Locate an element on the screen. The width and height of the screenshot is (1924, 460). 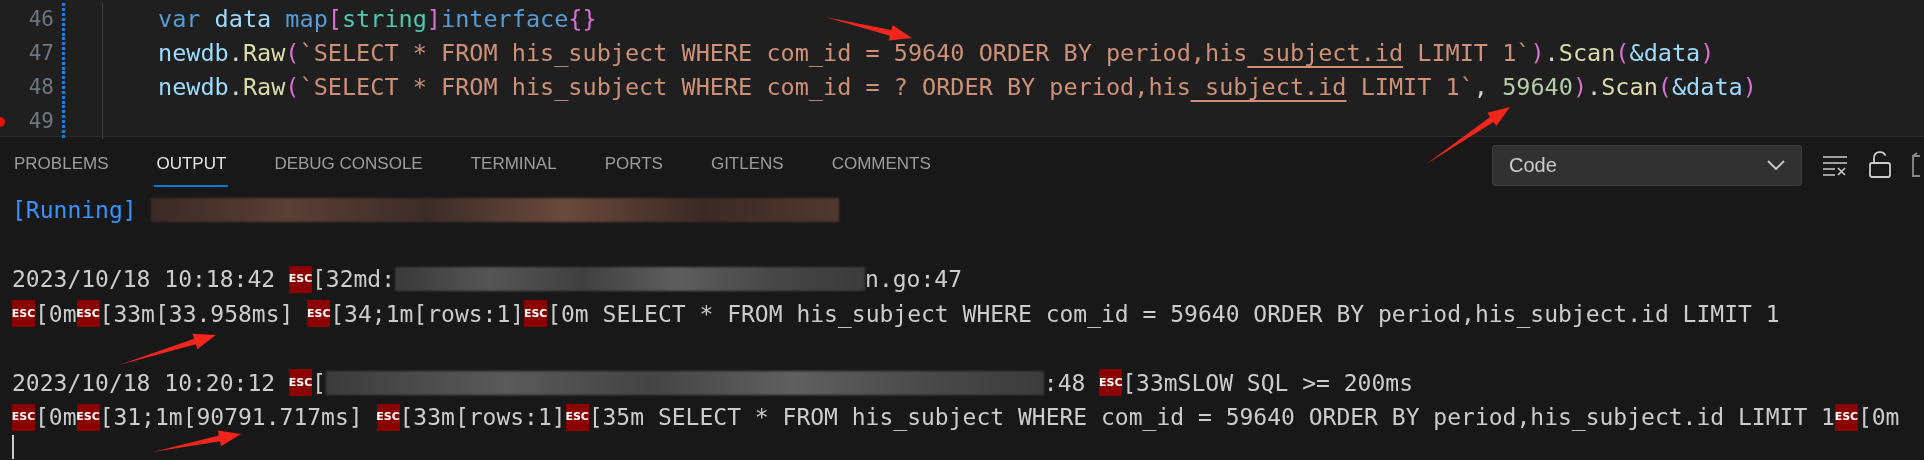
dropdown-value: Code is located at coordinates (1533, 165).